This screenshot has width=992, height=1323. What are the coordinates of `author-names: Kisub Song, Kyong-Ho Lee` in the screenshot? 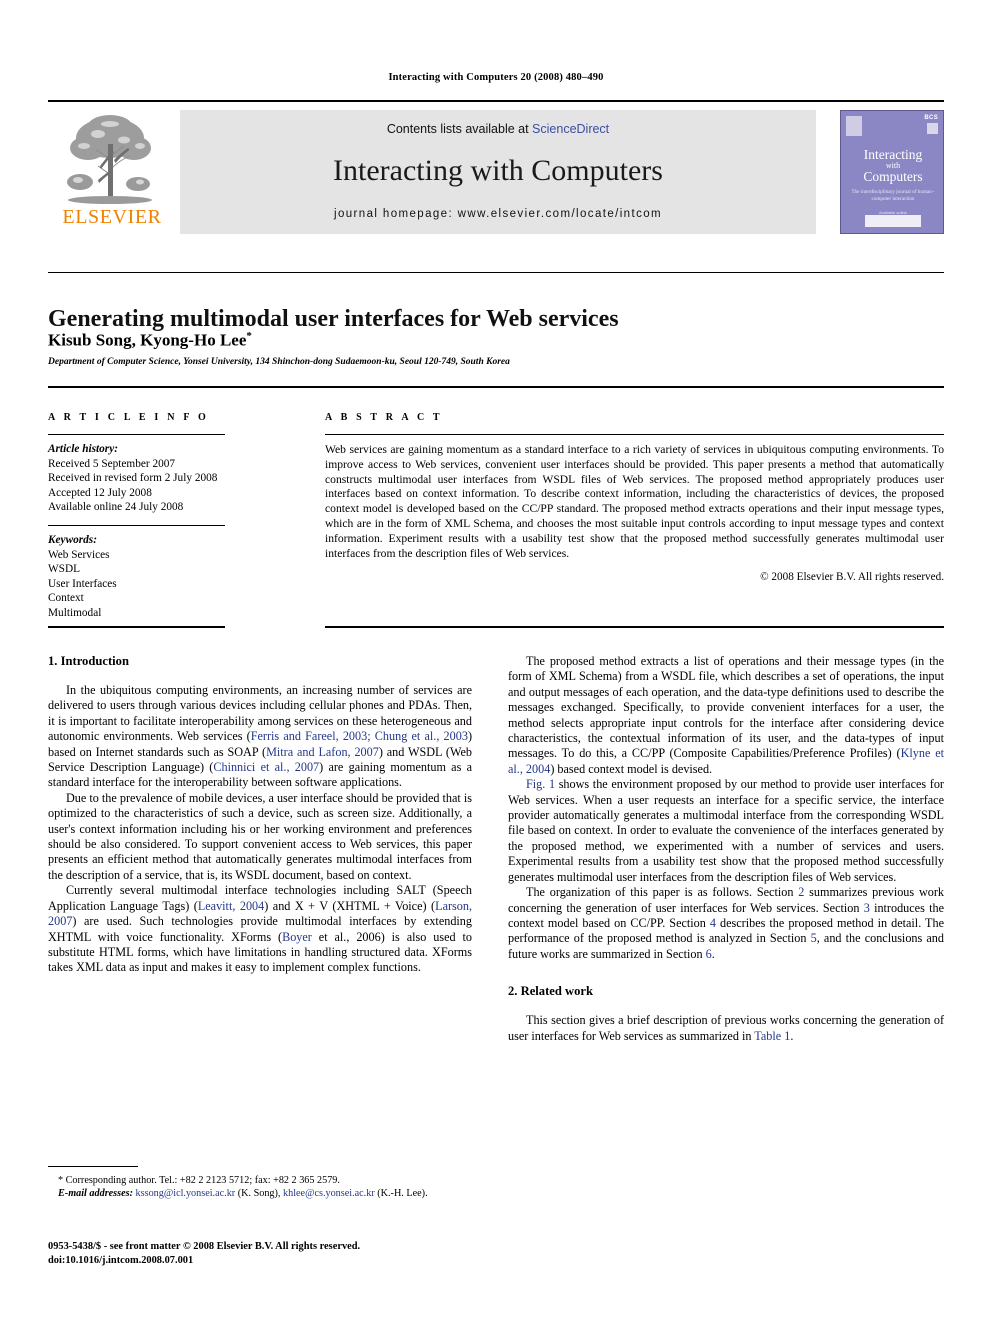 It's located at (147, 340).